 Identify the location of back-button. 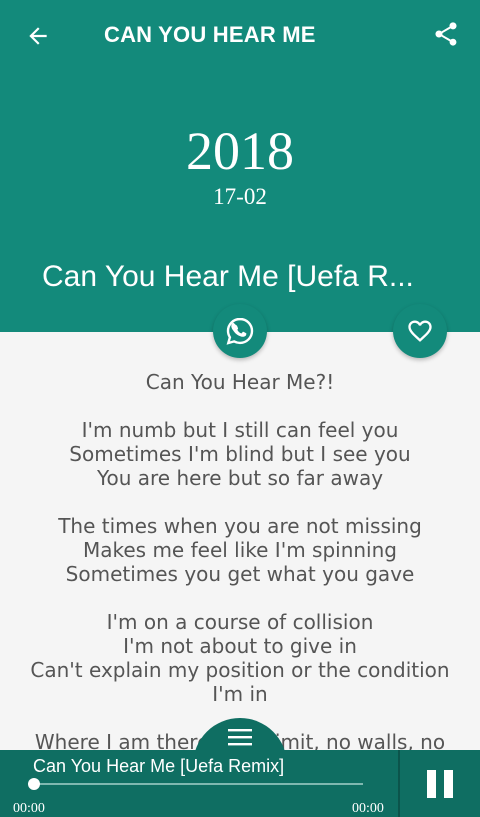
(38, 36).